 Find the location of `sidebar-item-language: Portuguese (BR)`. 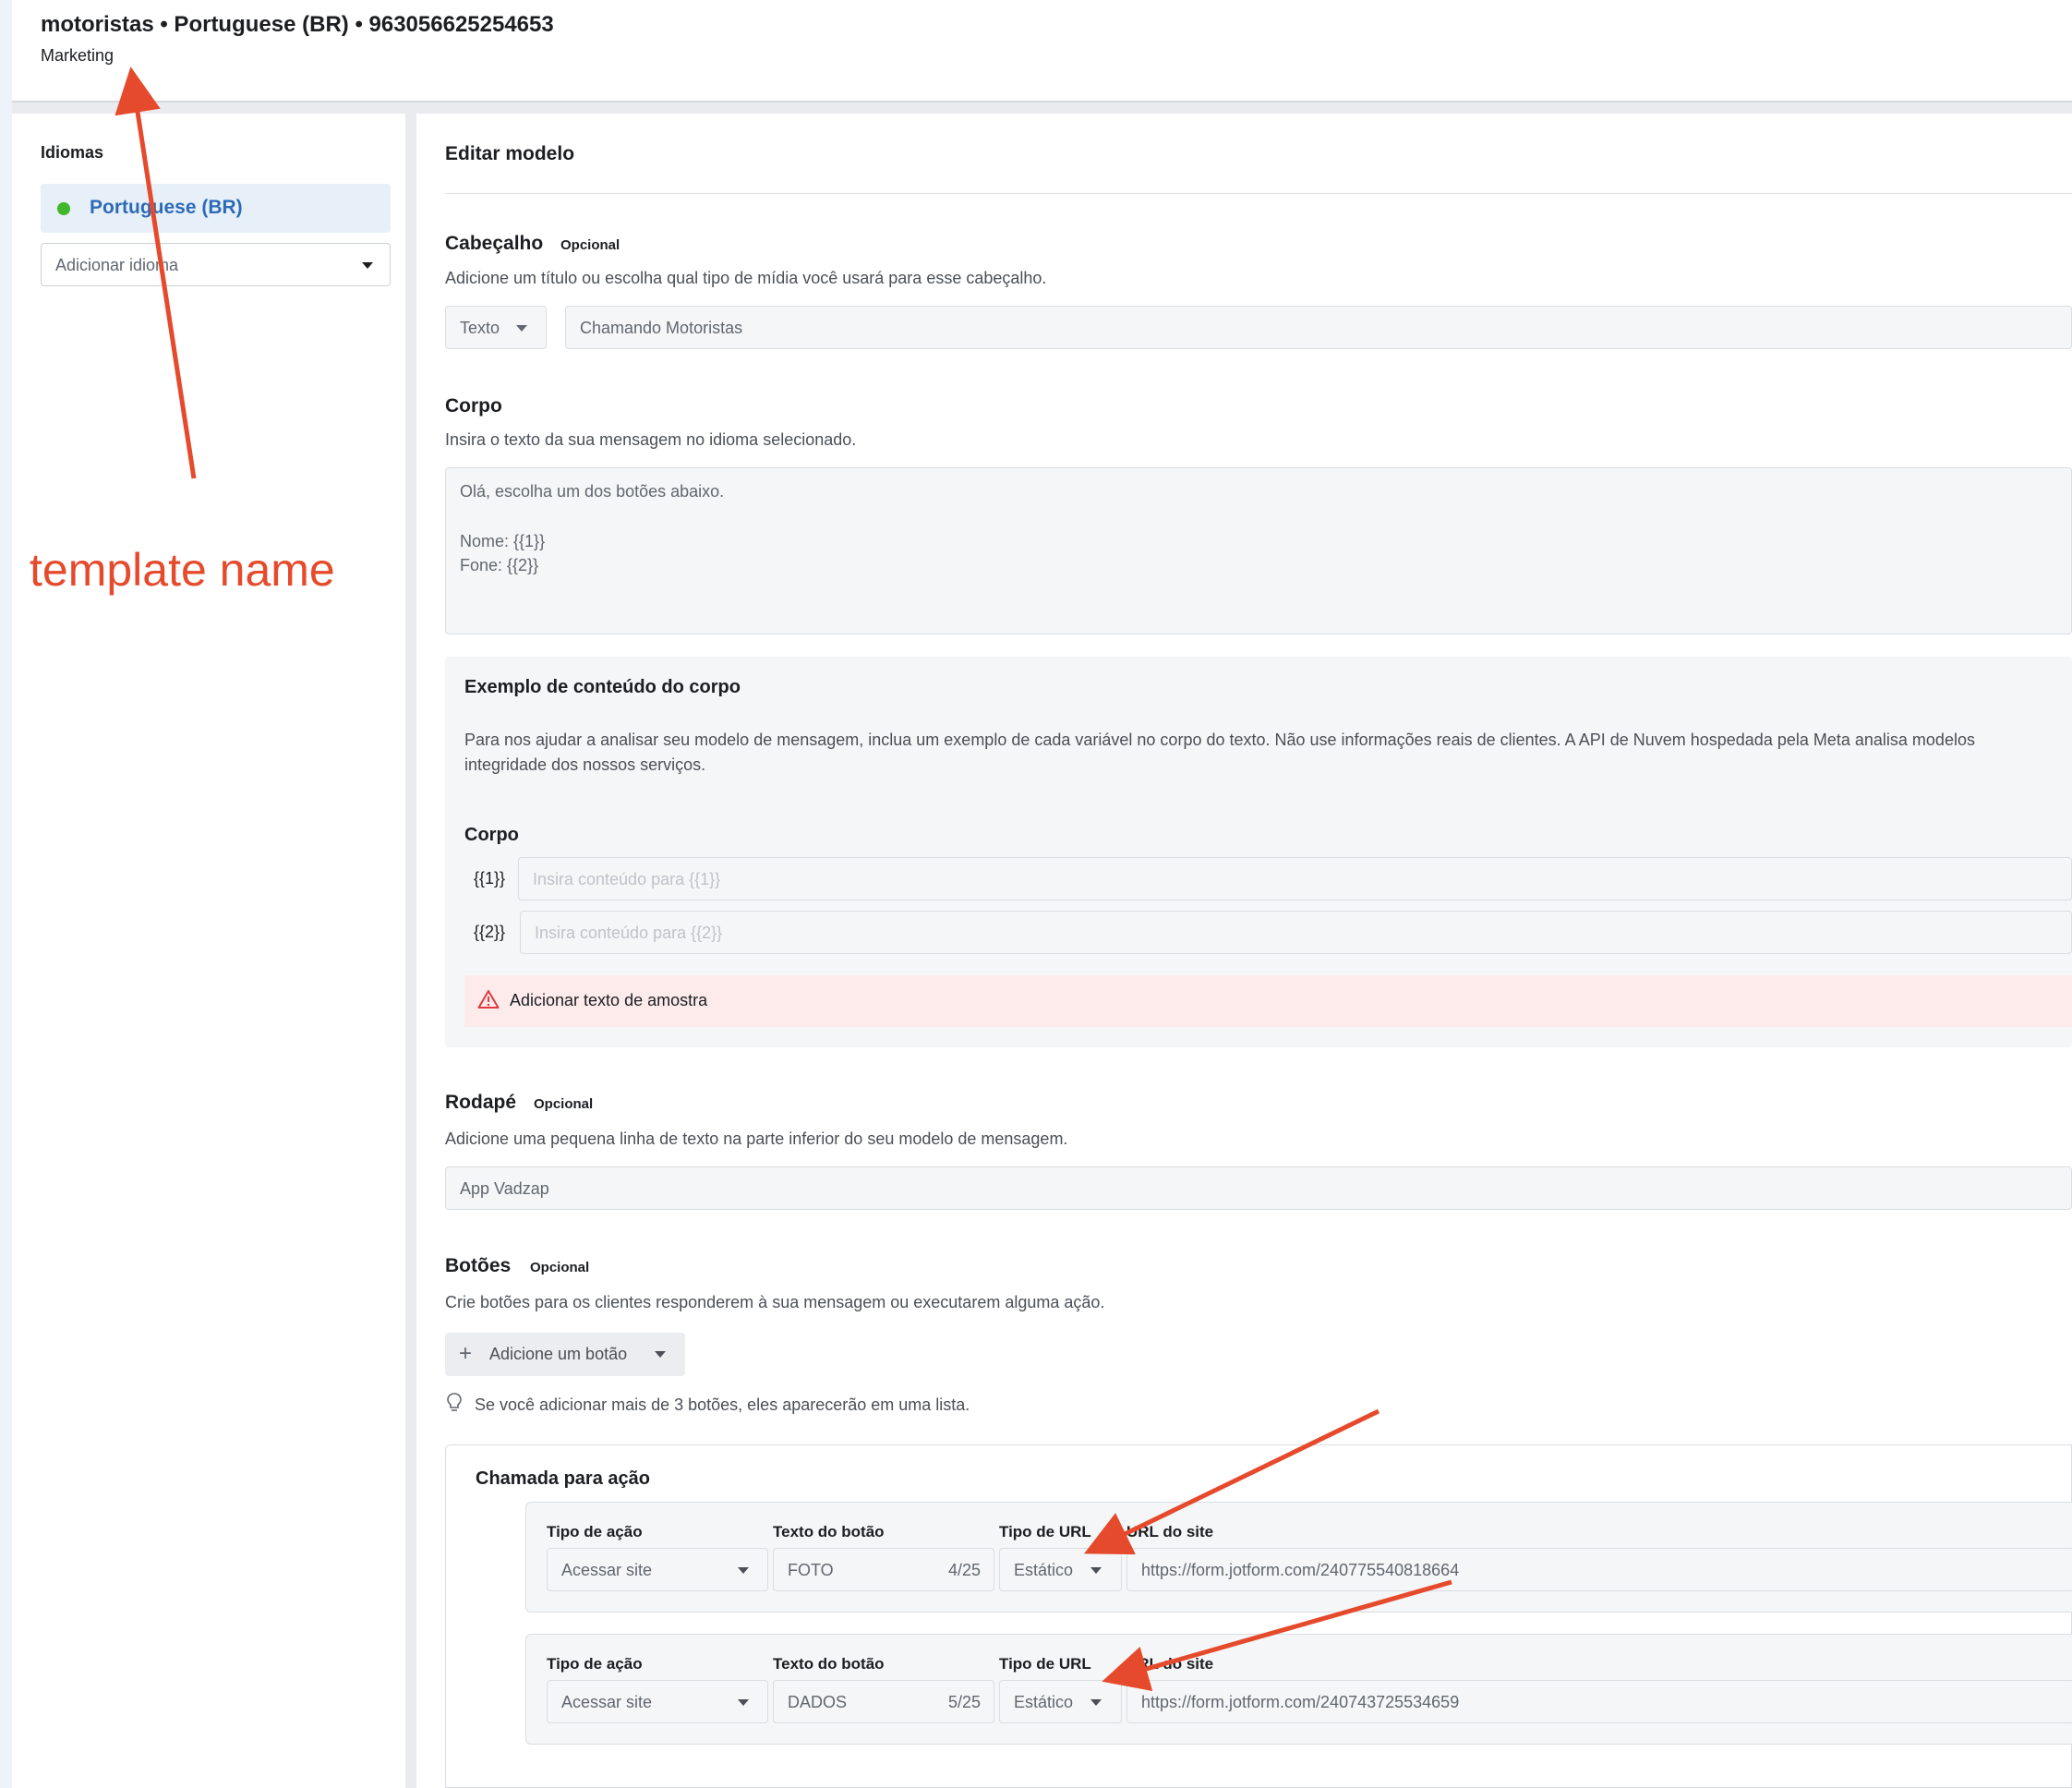

sidebar-item-language: Portuguese (BR) is located at coordinates (216, 208).